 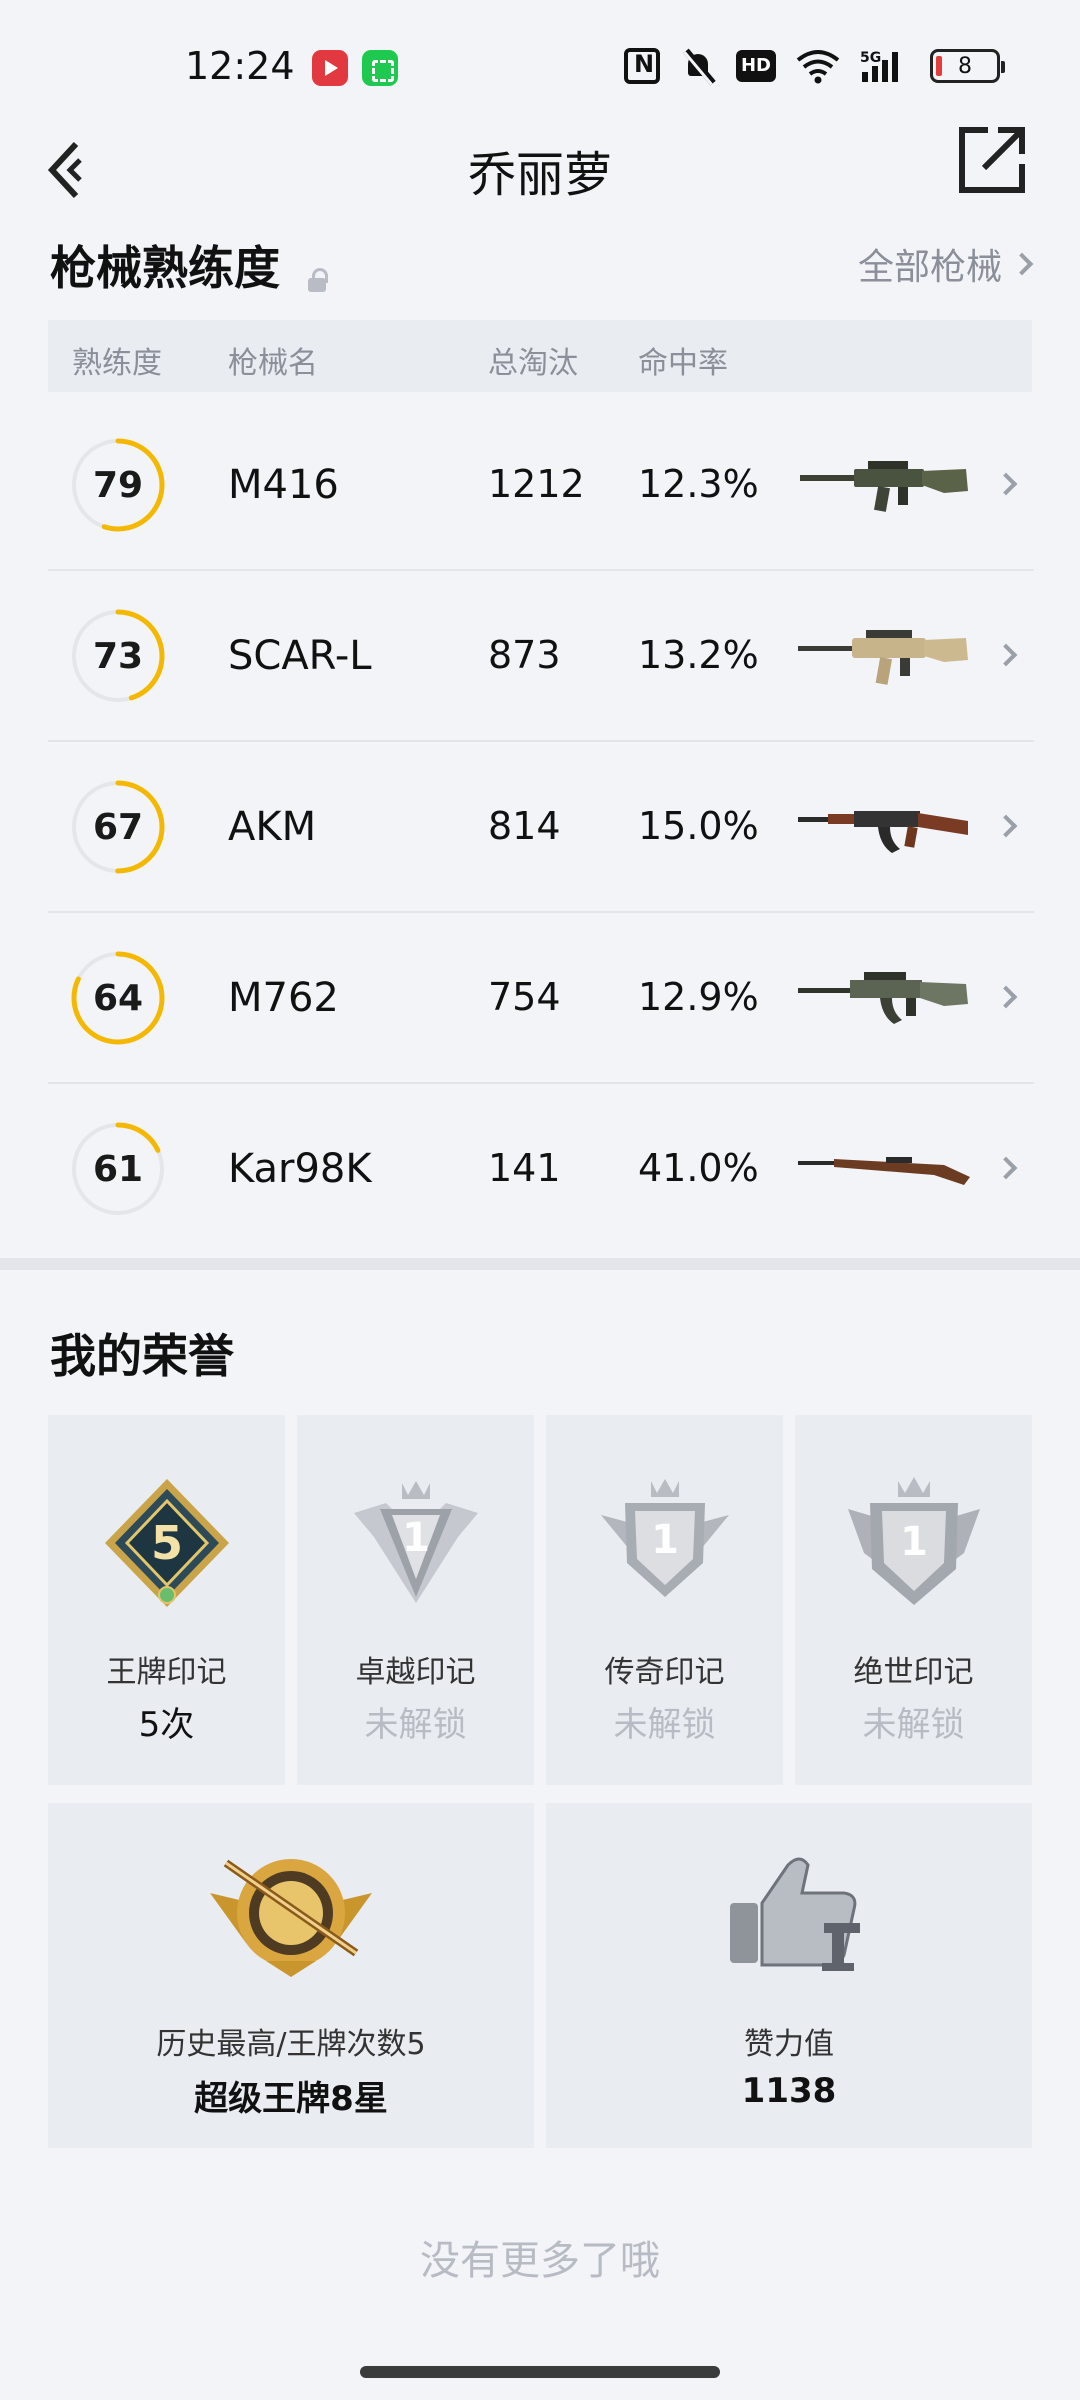 What do you see at coordinates (166, 1672) in the screenshot?
I see `honor-name: 王牌印记` at bounding box center [166, 1672].